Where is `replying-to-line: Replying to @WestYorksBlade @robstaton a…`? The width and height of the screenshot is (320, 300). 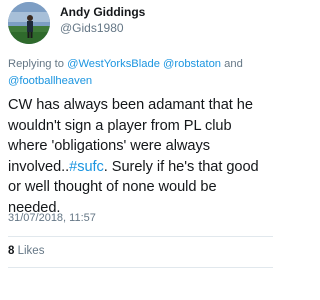
replying-to-line: Replying to @WestYorksBlade @robstaton a… is located at coordinates (139, 73).